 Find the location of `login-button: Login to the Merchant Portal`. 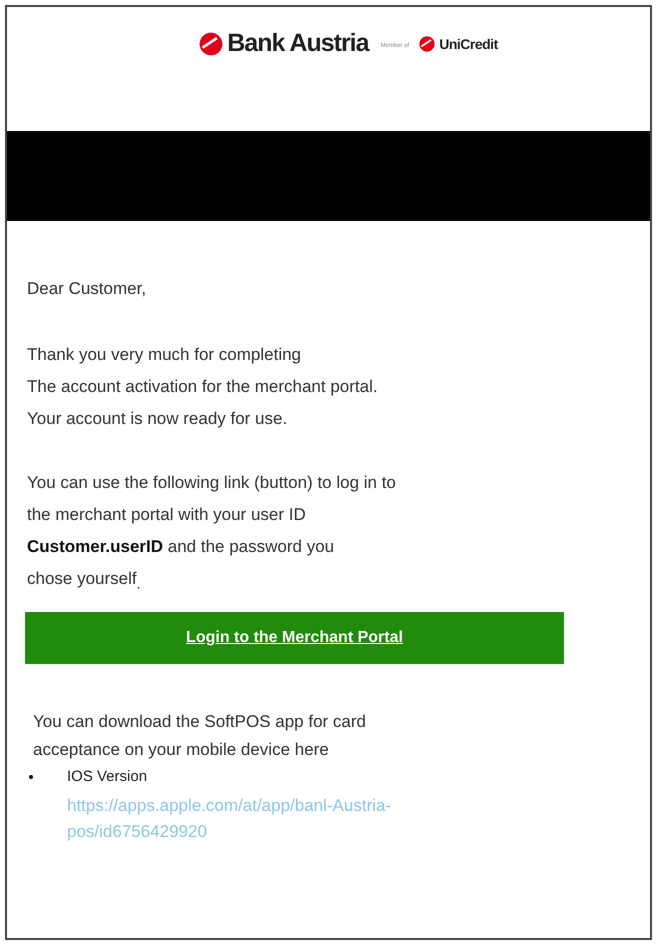

login-button: Login to the Merchant Portal is located at coordinates (294, 638).